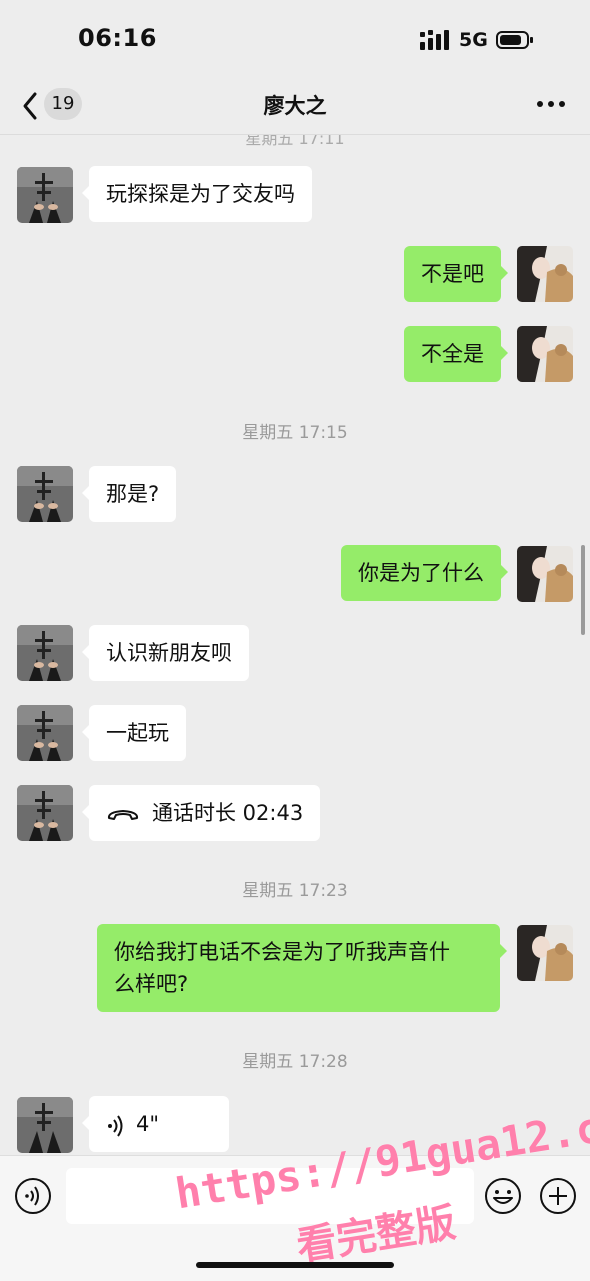 The width and height of the screenshot is (590, 1281). Describe the element at coordinates (295, 39) in the screenshot. I see `status-bar: 06:16 5G` at that location.